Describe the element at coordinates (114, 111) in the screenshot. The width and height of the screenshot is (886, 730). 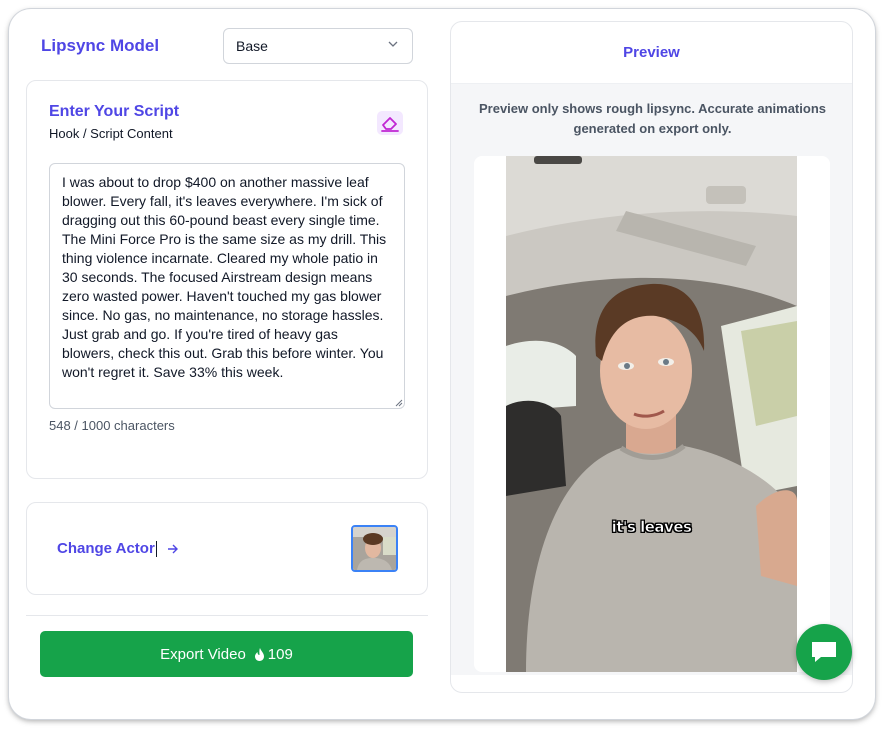
I see `script-title: Enter Your Script` at that location.